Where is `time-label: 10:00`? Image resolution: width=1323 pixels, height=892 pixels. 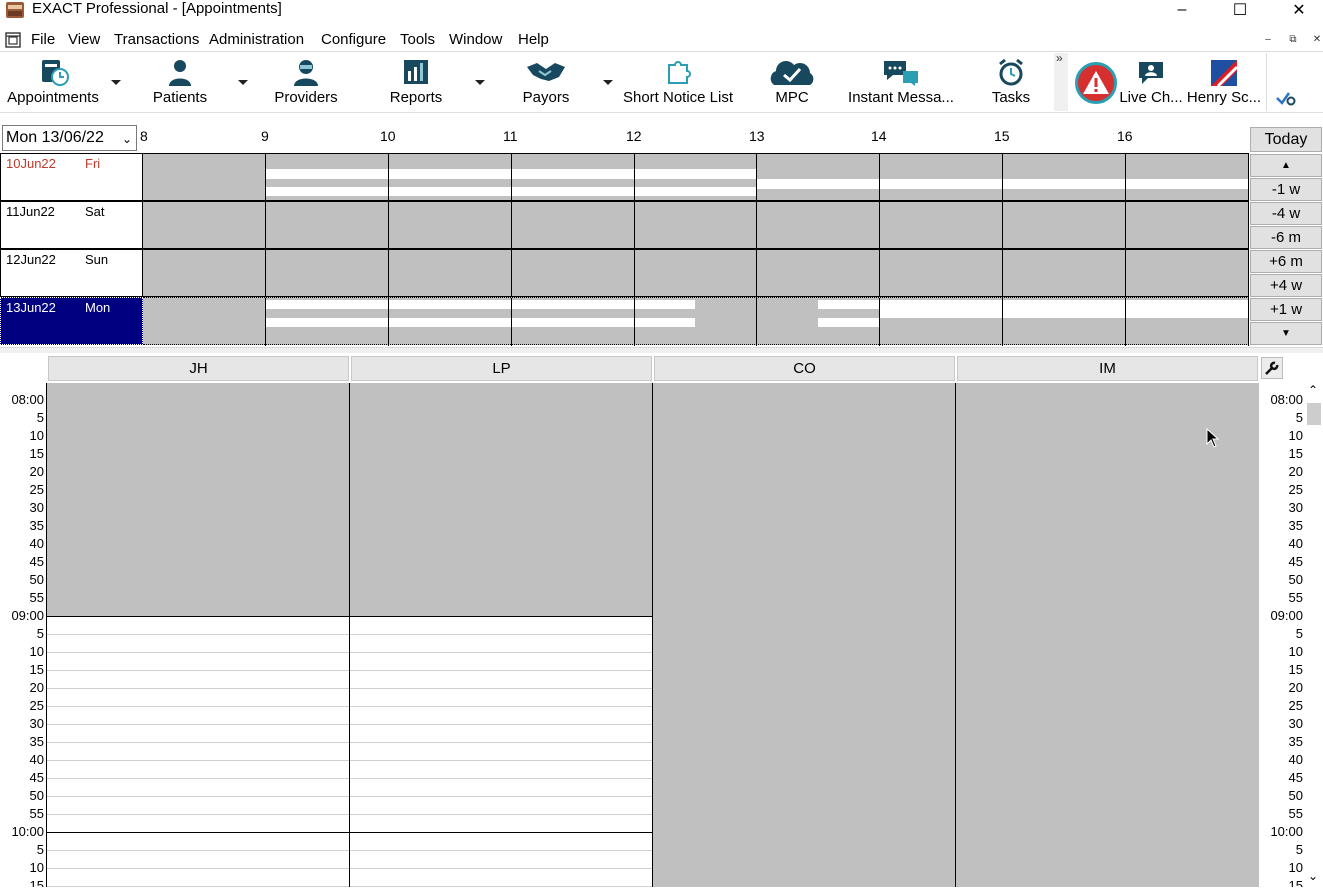 time-label: 10:00 is located at coordinates (1286, 831).